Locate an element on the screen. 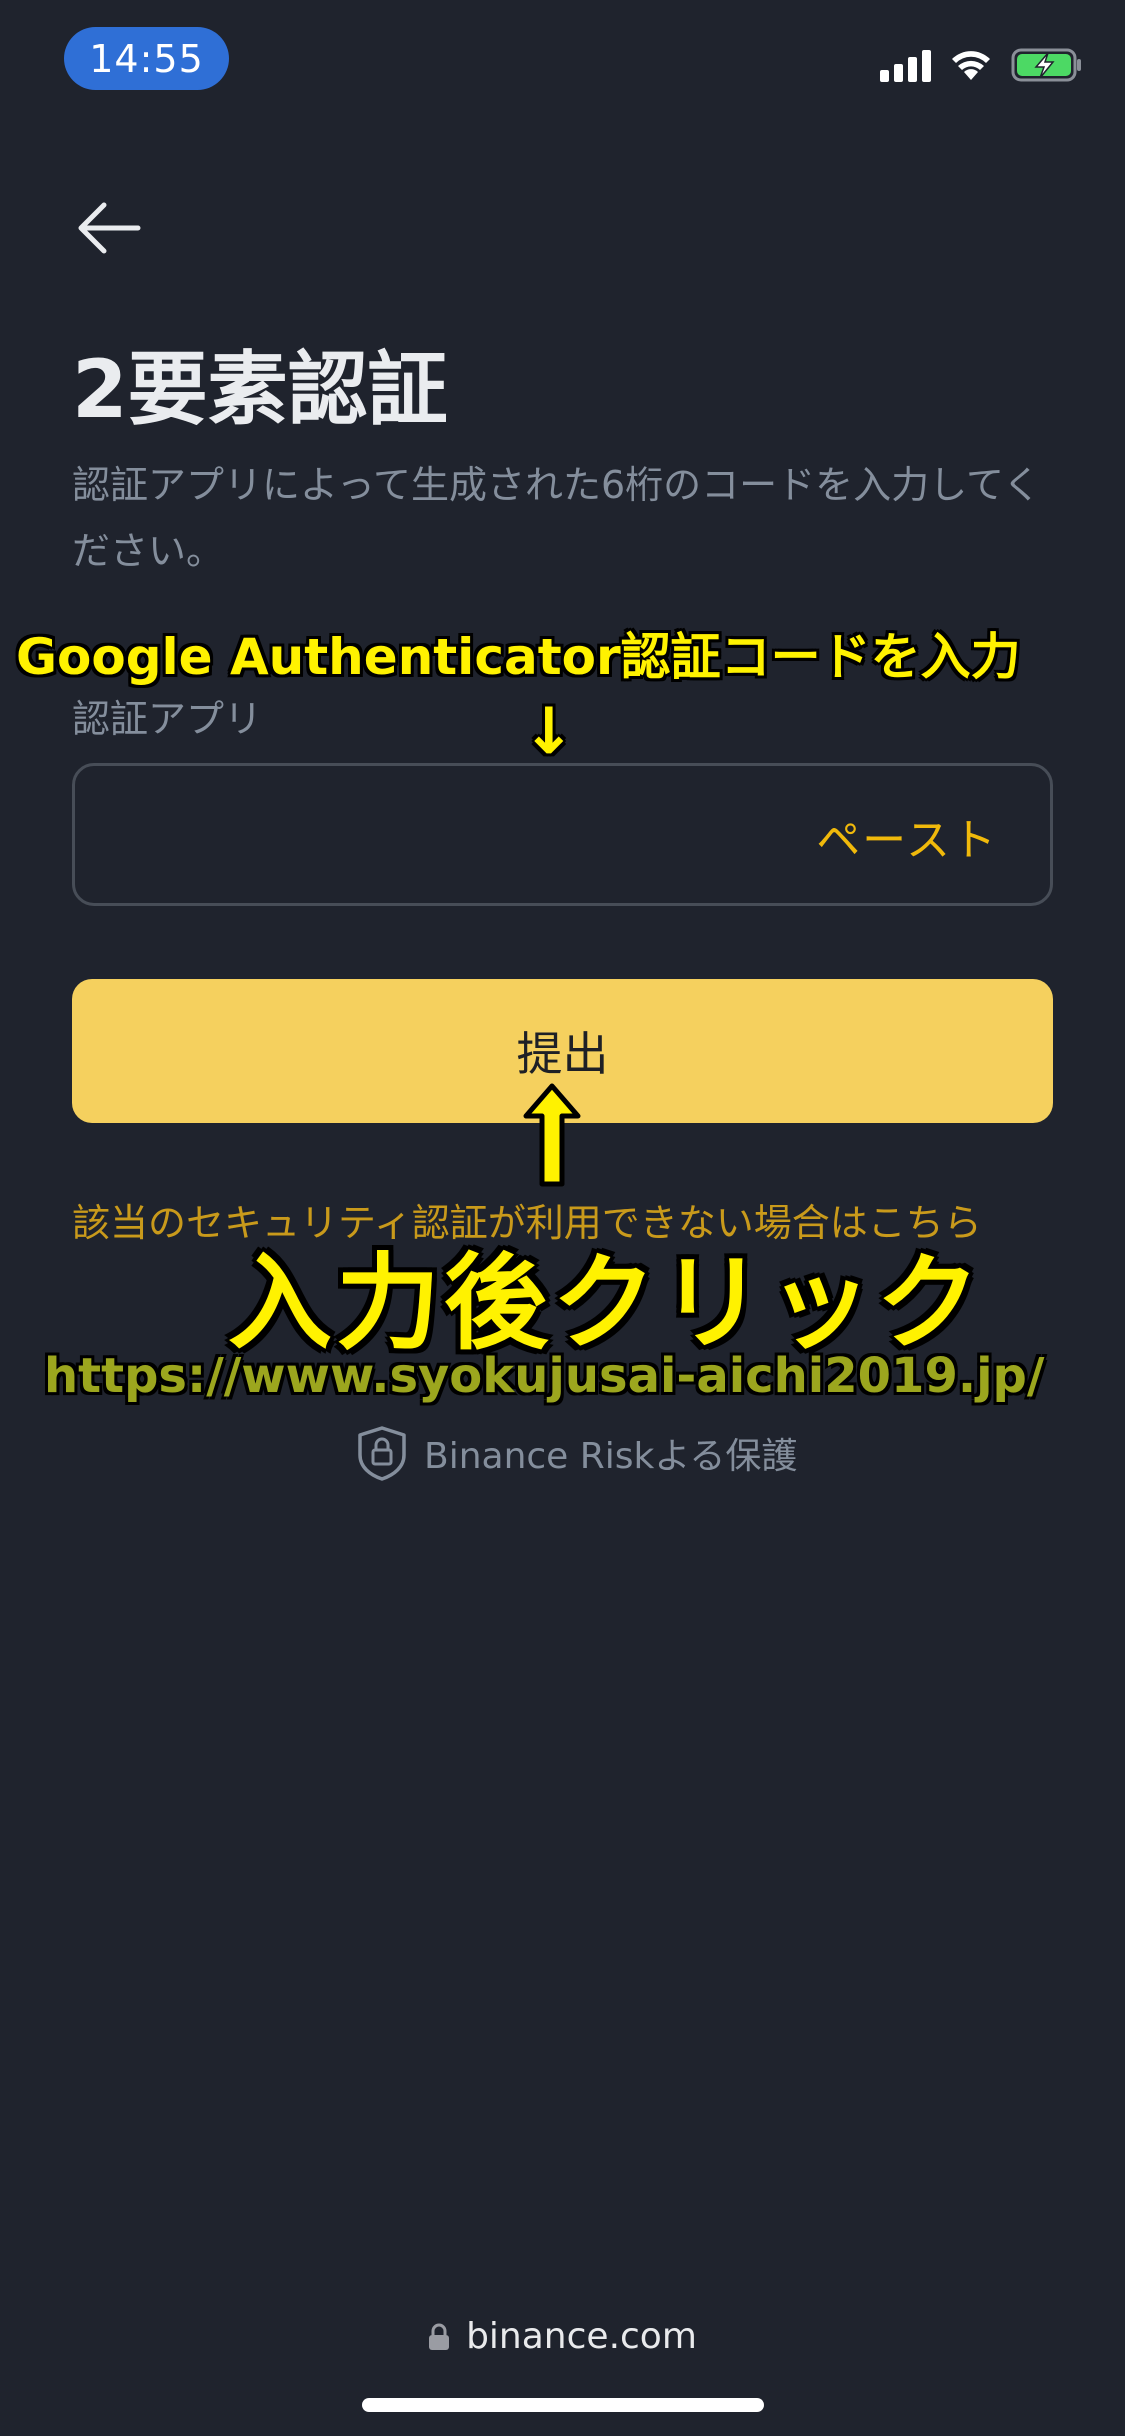 The image size is (1125, 2436). annotation-watermark-url: https://www.syokujusai-aichi2019.jp/ is located at coordinates (544, 1376).